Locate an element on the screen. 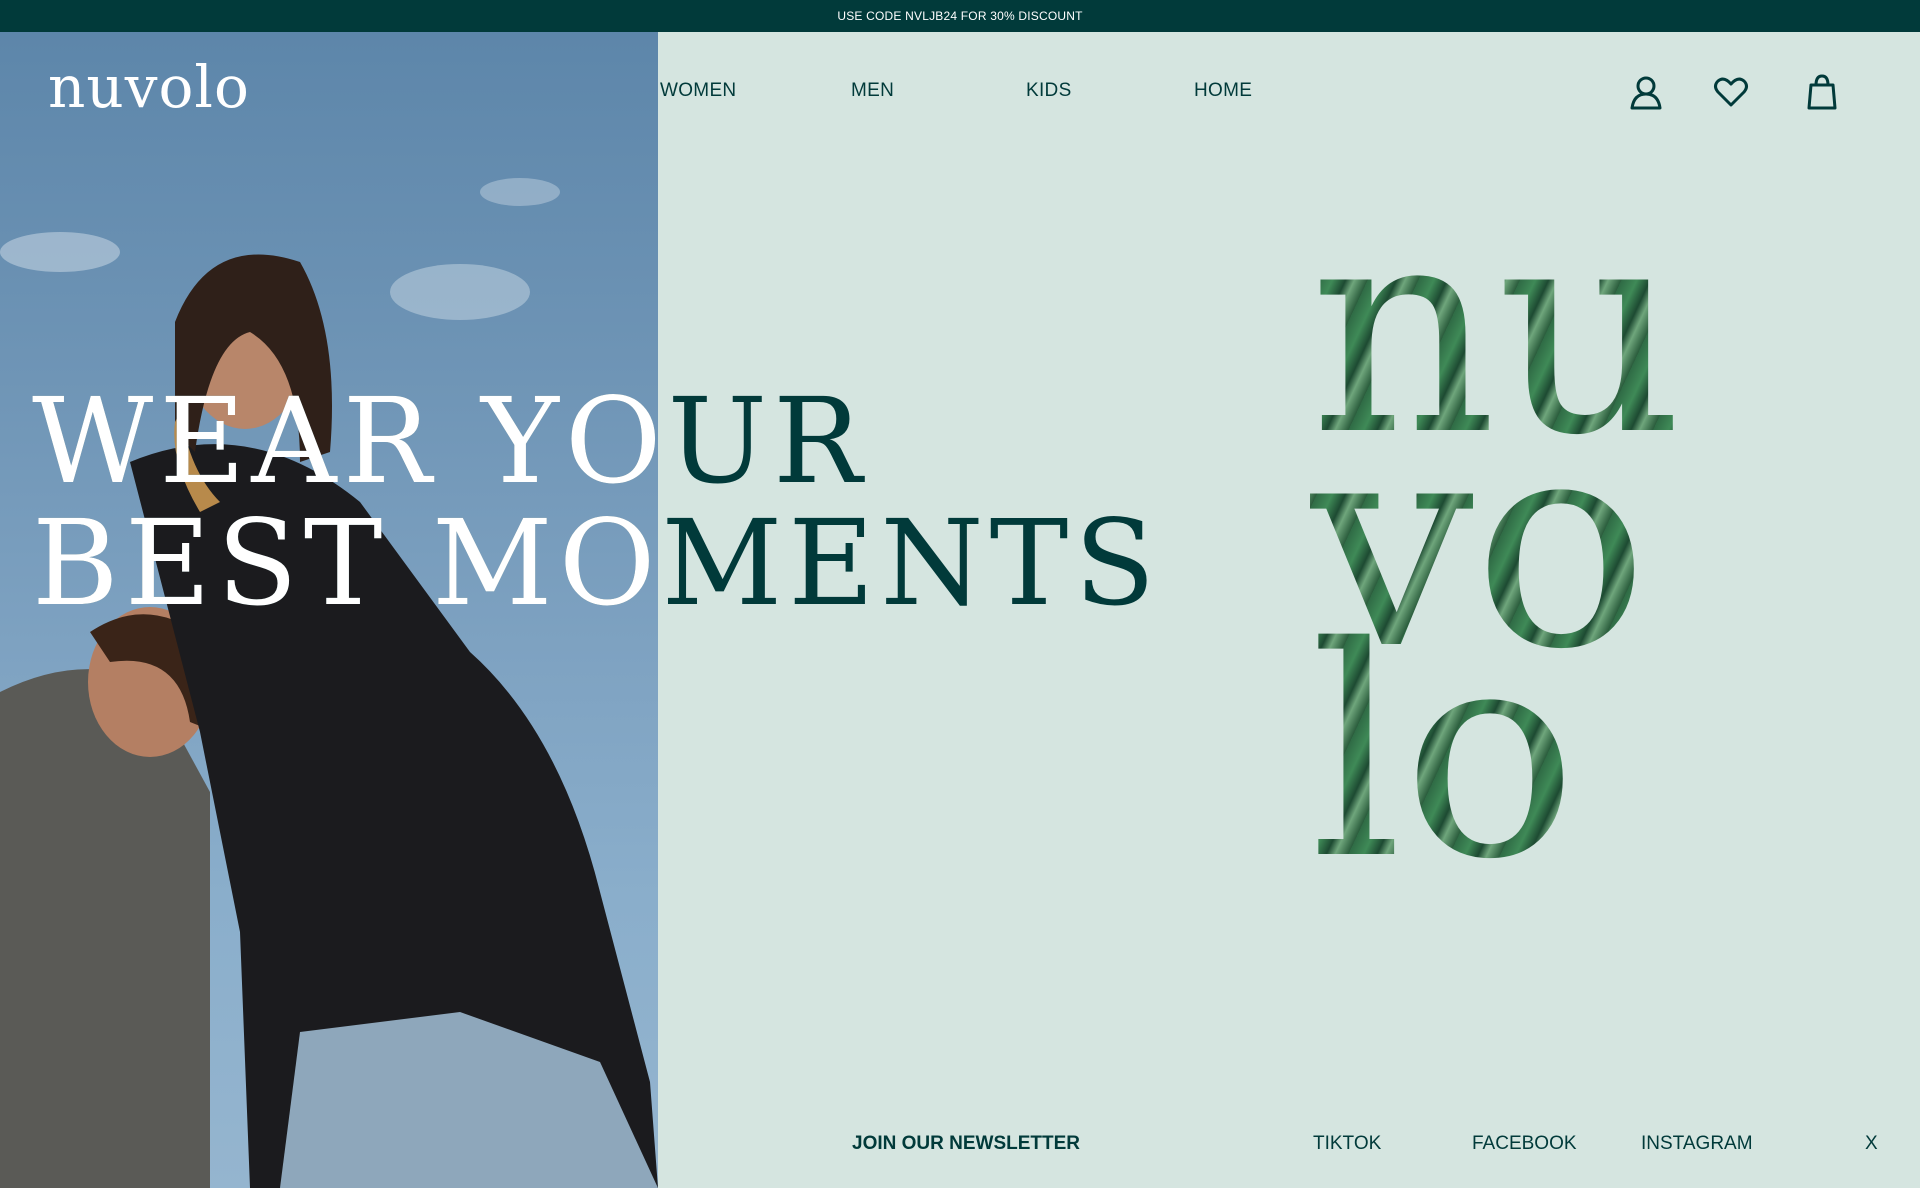  shopping-bag-icon is located at coordinates (1822, 92).